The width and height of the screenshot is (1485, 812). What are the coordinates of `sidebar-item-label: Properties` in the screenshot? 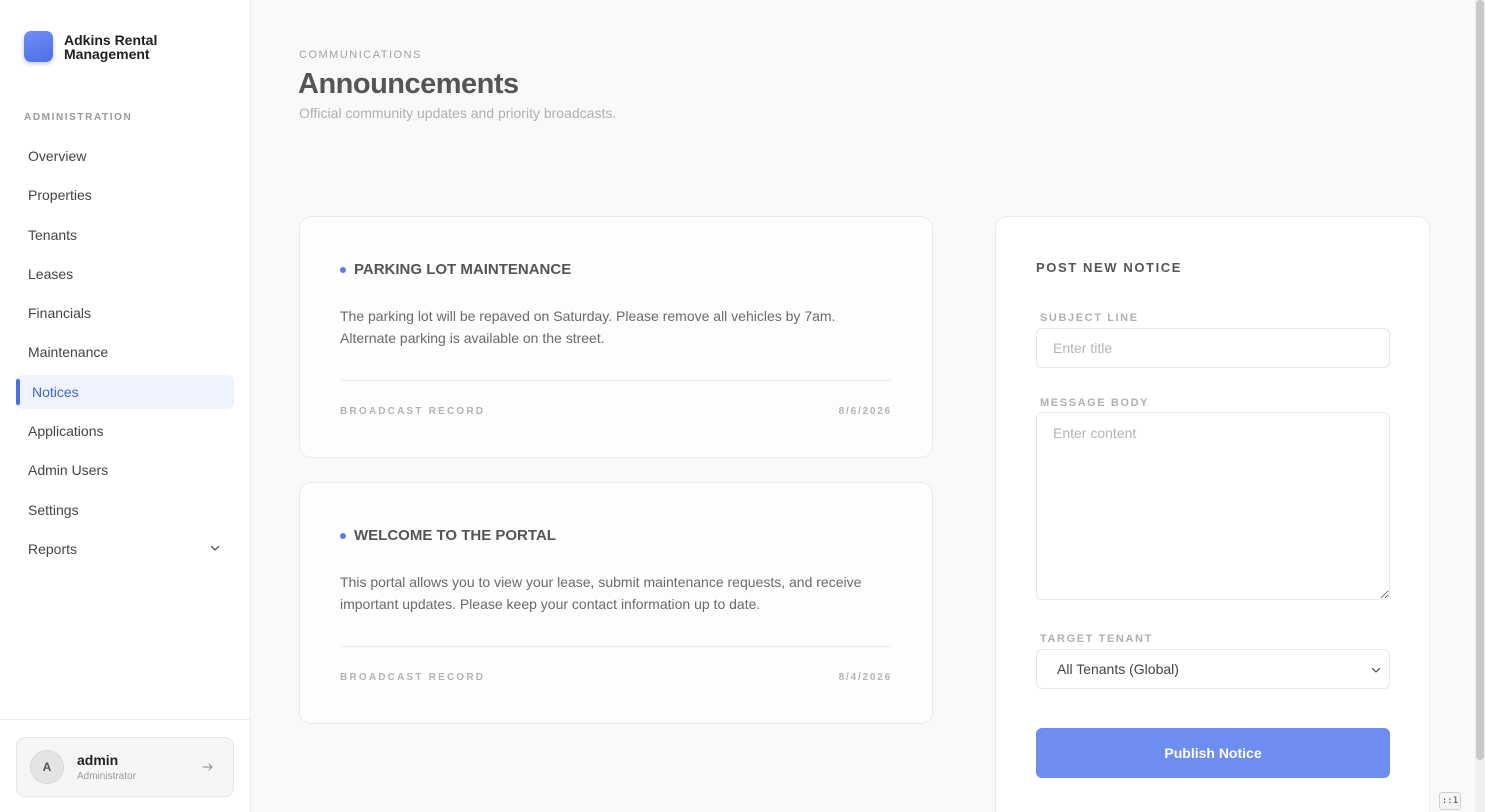 It's located at (60, 195).